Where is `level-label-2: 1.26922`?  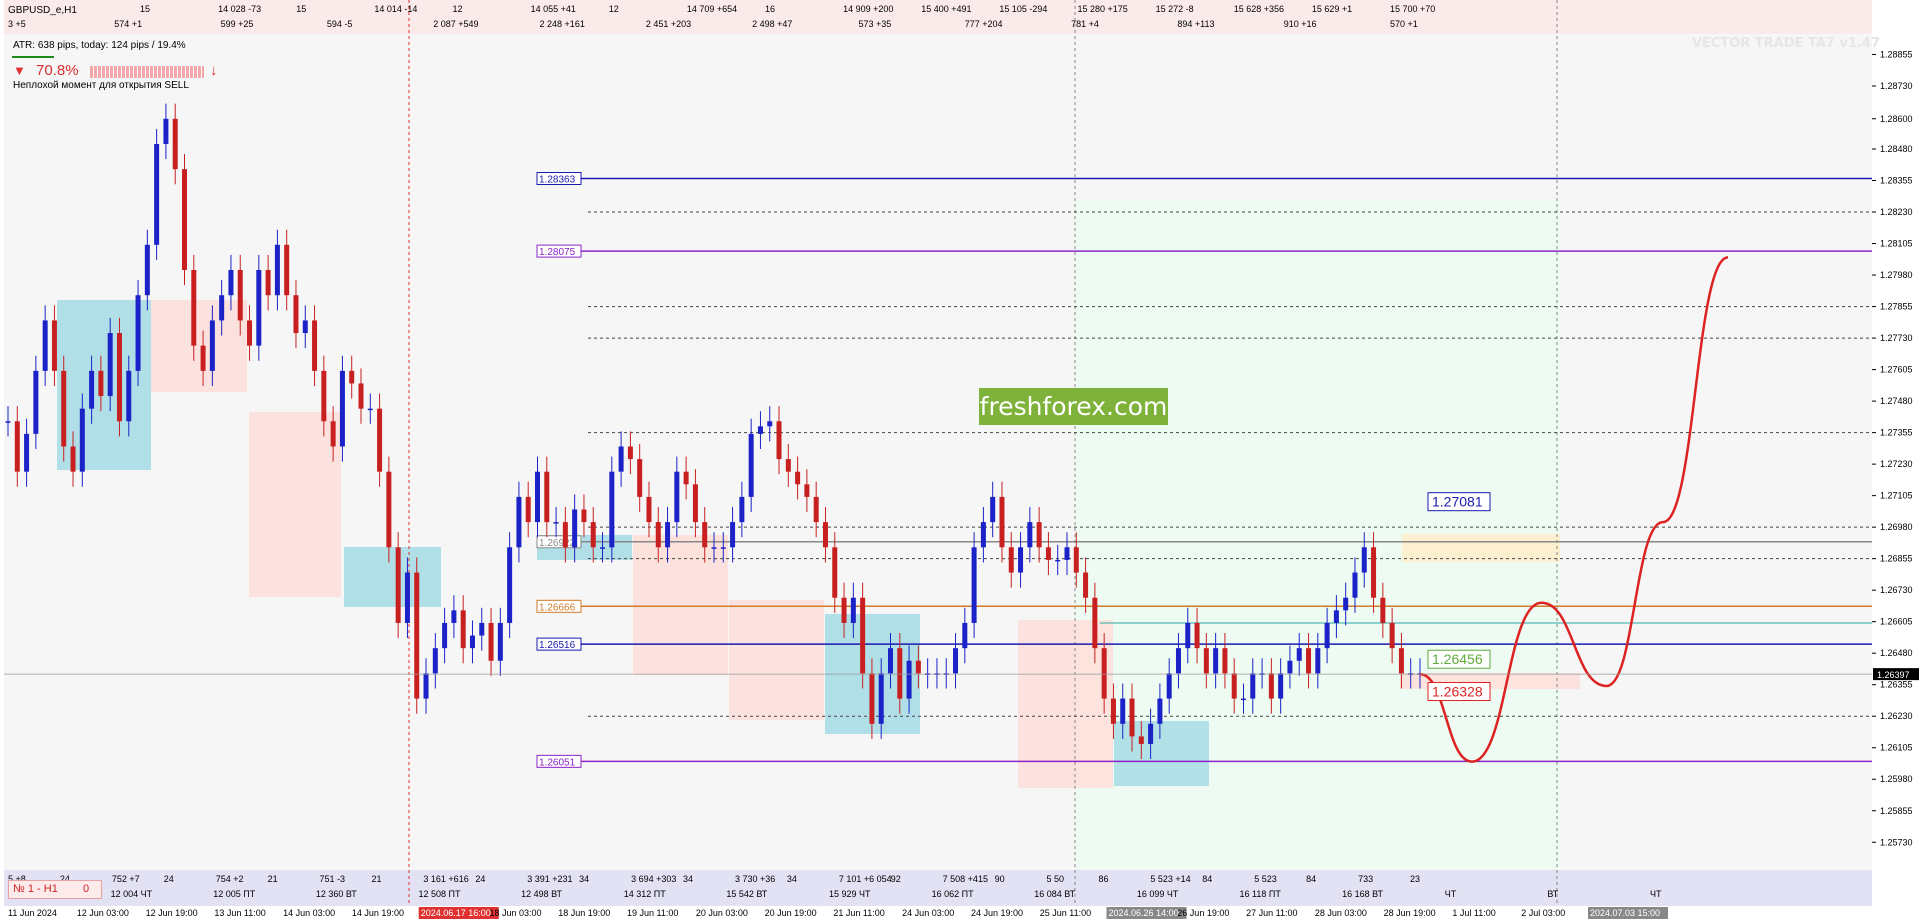
level-label-2: 1.26922 is located at coordinates (557, 543).